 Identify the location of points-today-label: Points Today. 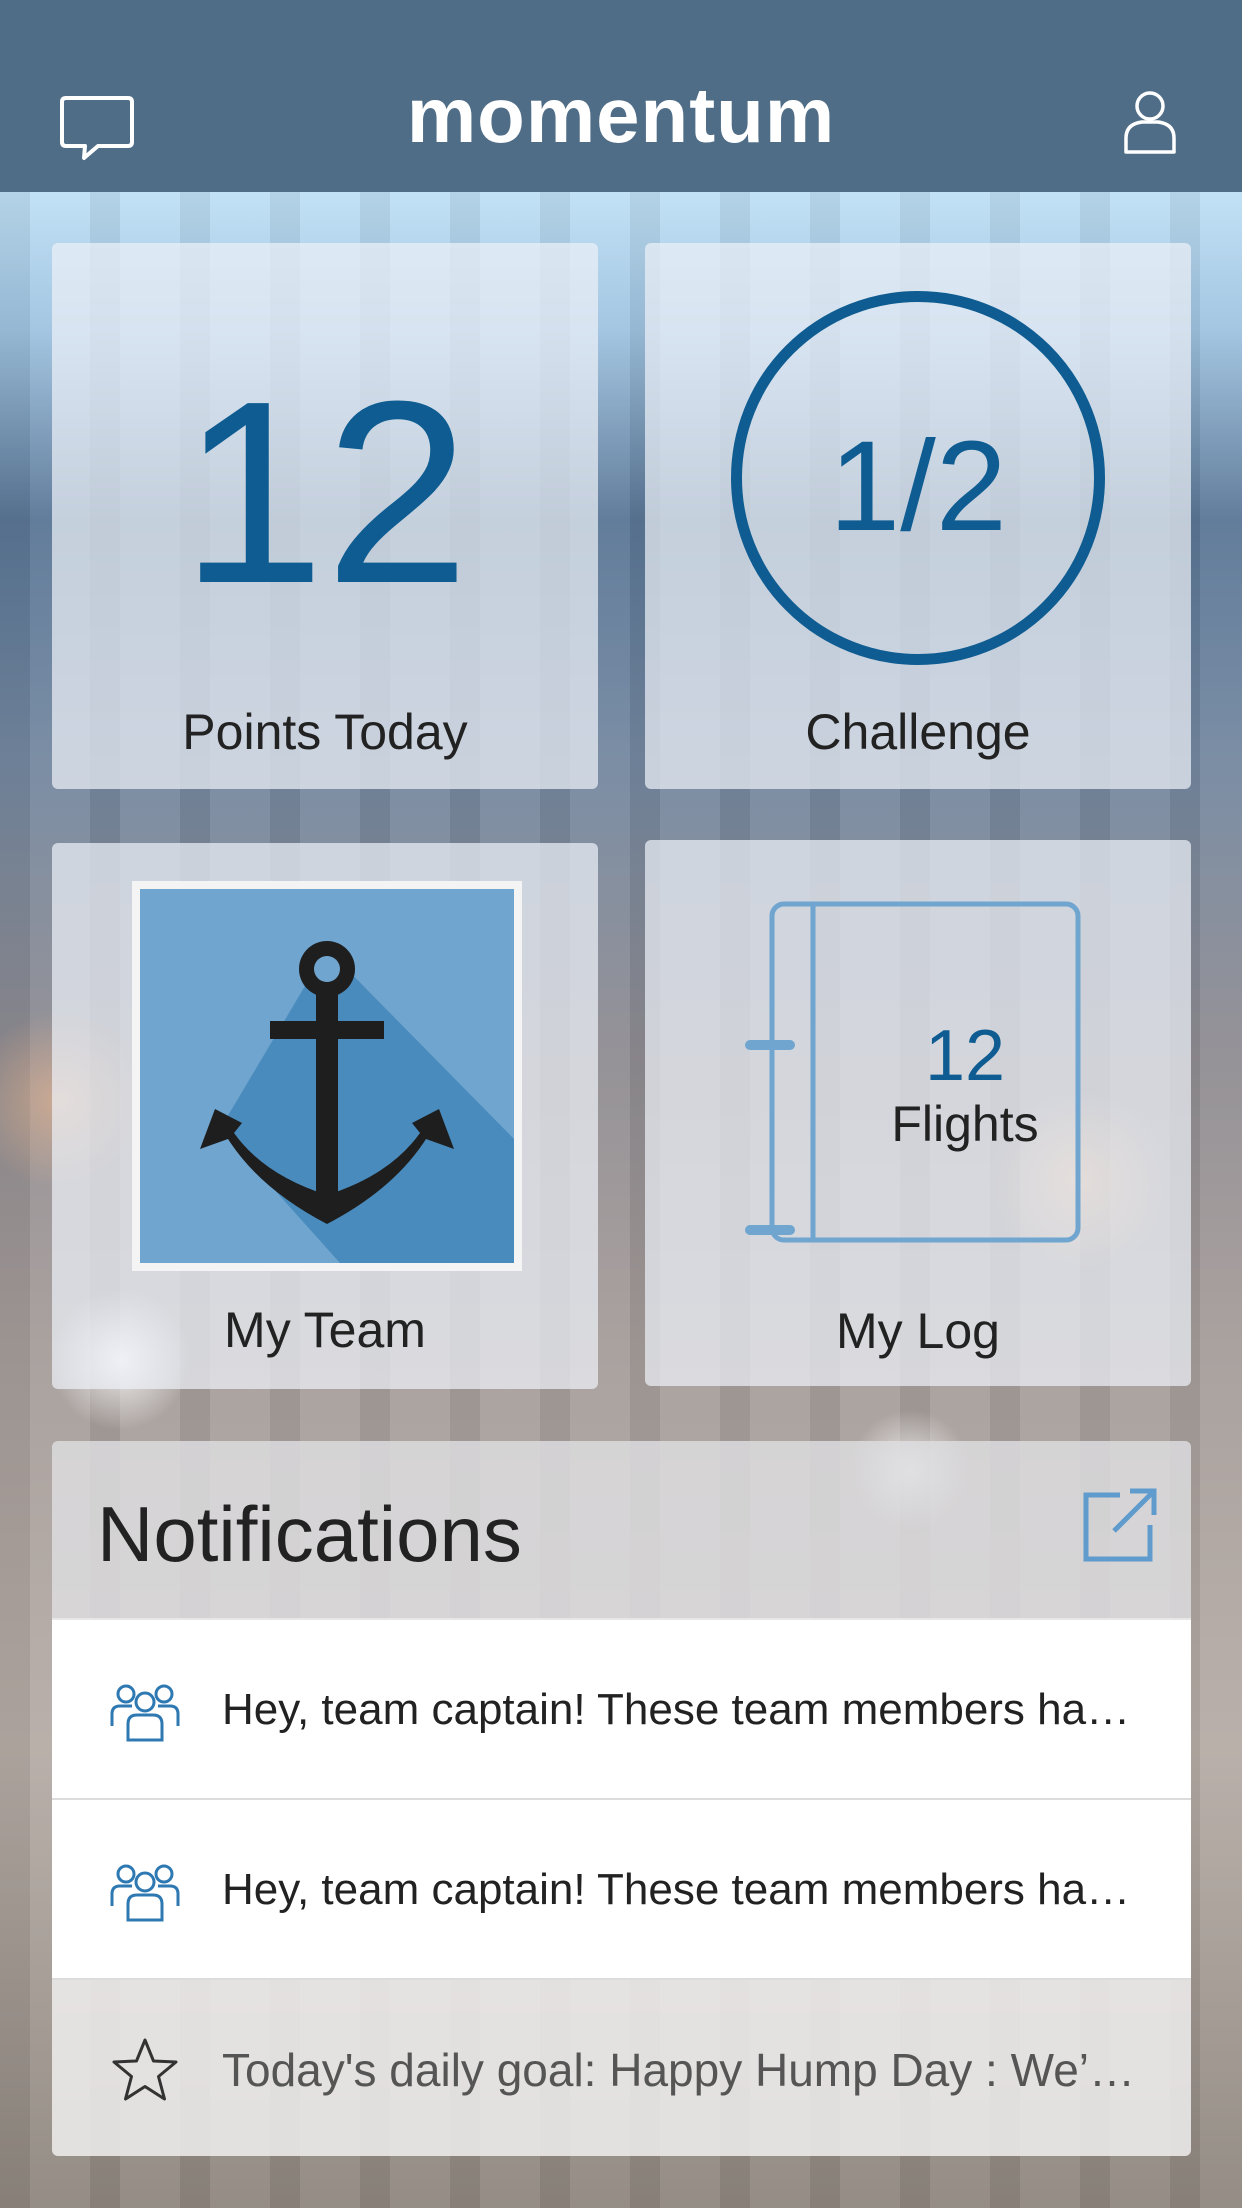
(325, 732).